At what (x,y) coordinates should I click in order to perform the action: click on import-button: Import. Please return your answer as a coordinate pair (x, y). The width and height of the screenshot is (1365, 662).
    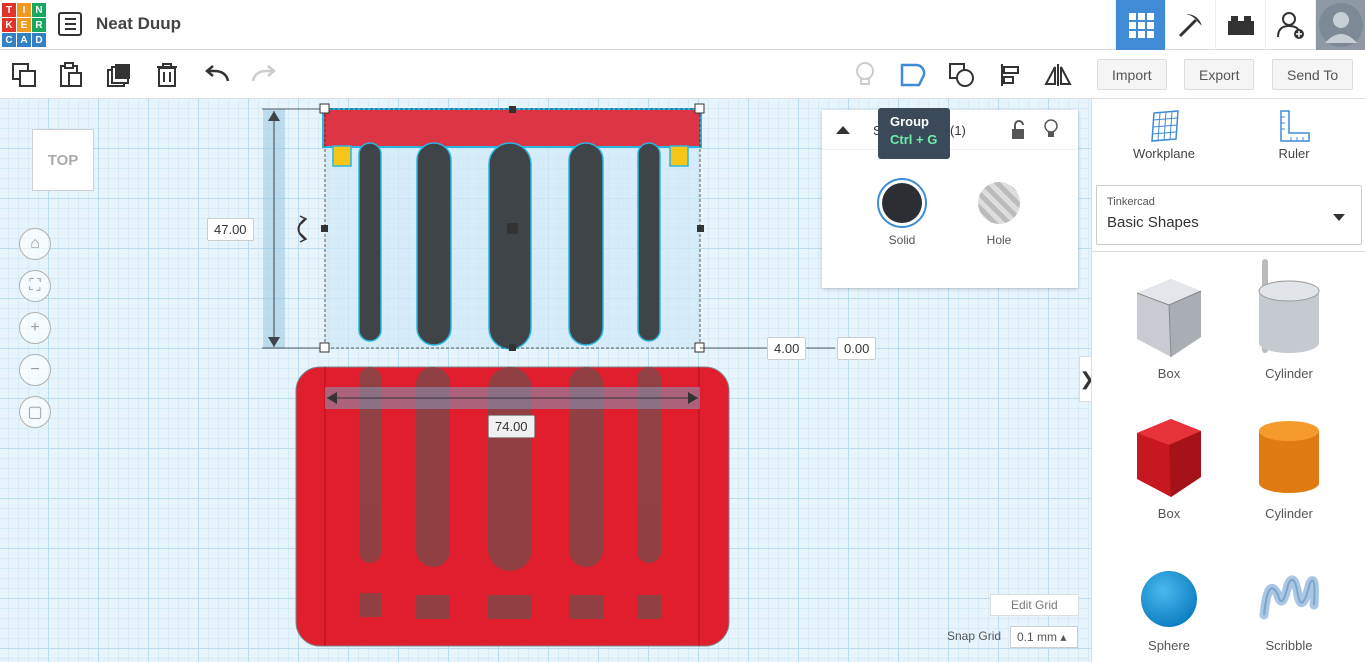
    Looking at the image, I should click on (1132, 74).